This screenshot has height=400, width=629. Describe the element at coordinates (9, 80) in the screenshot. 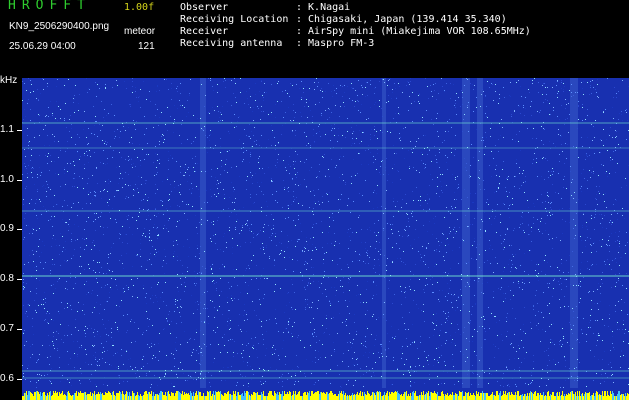

I see `y-unit-label: kHz` at that location.